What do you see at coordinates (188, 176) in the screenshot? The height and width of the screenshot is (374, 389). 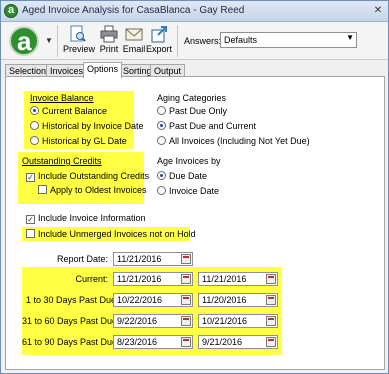 I see `option-label: Due Date` at bounding box center [188, 176].